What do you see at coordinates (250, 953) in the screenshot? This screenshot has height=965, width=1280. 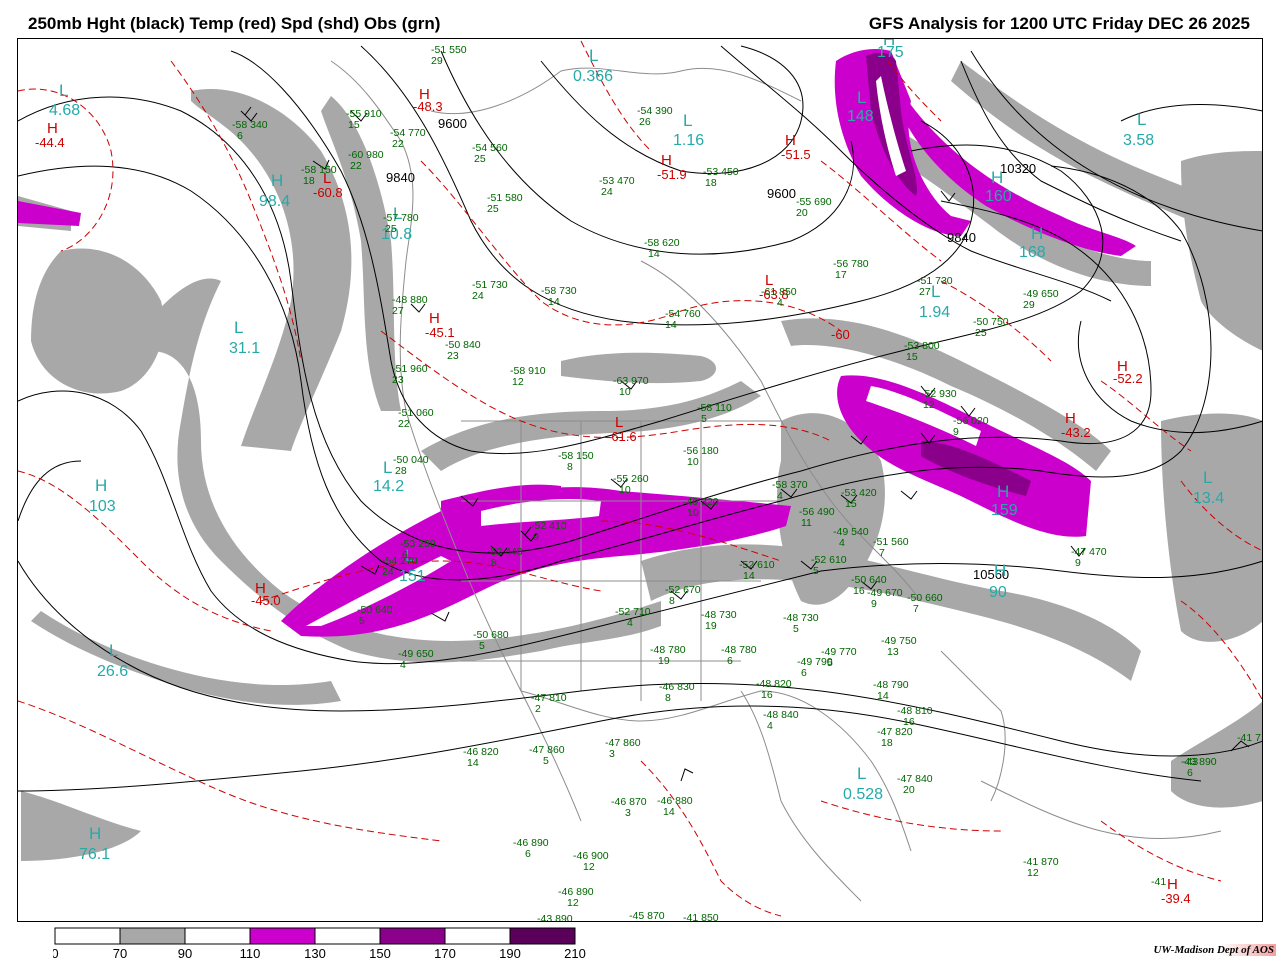 I see `scale-tick-label: 110` at bounding box center [250, 953].